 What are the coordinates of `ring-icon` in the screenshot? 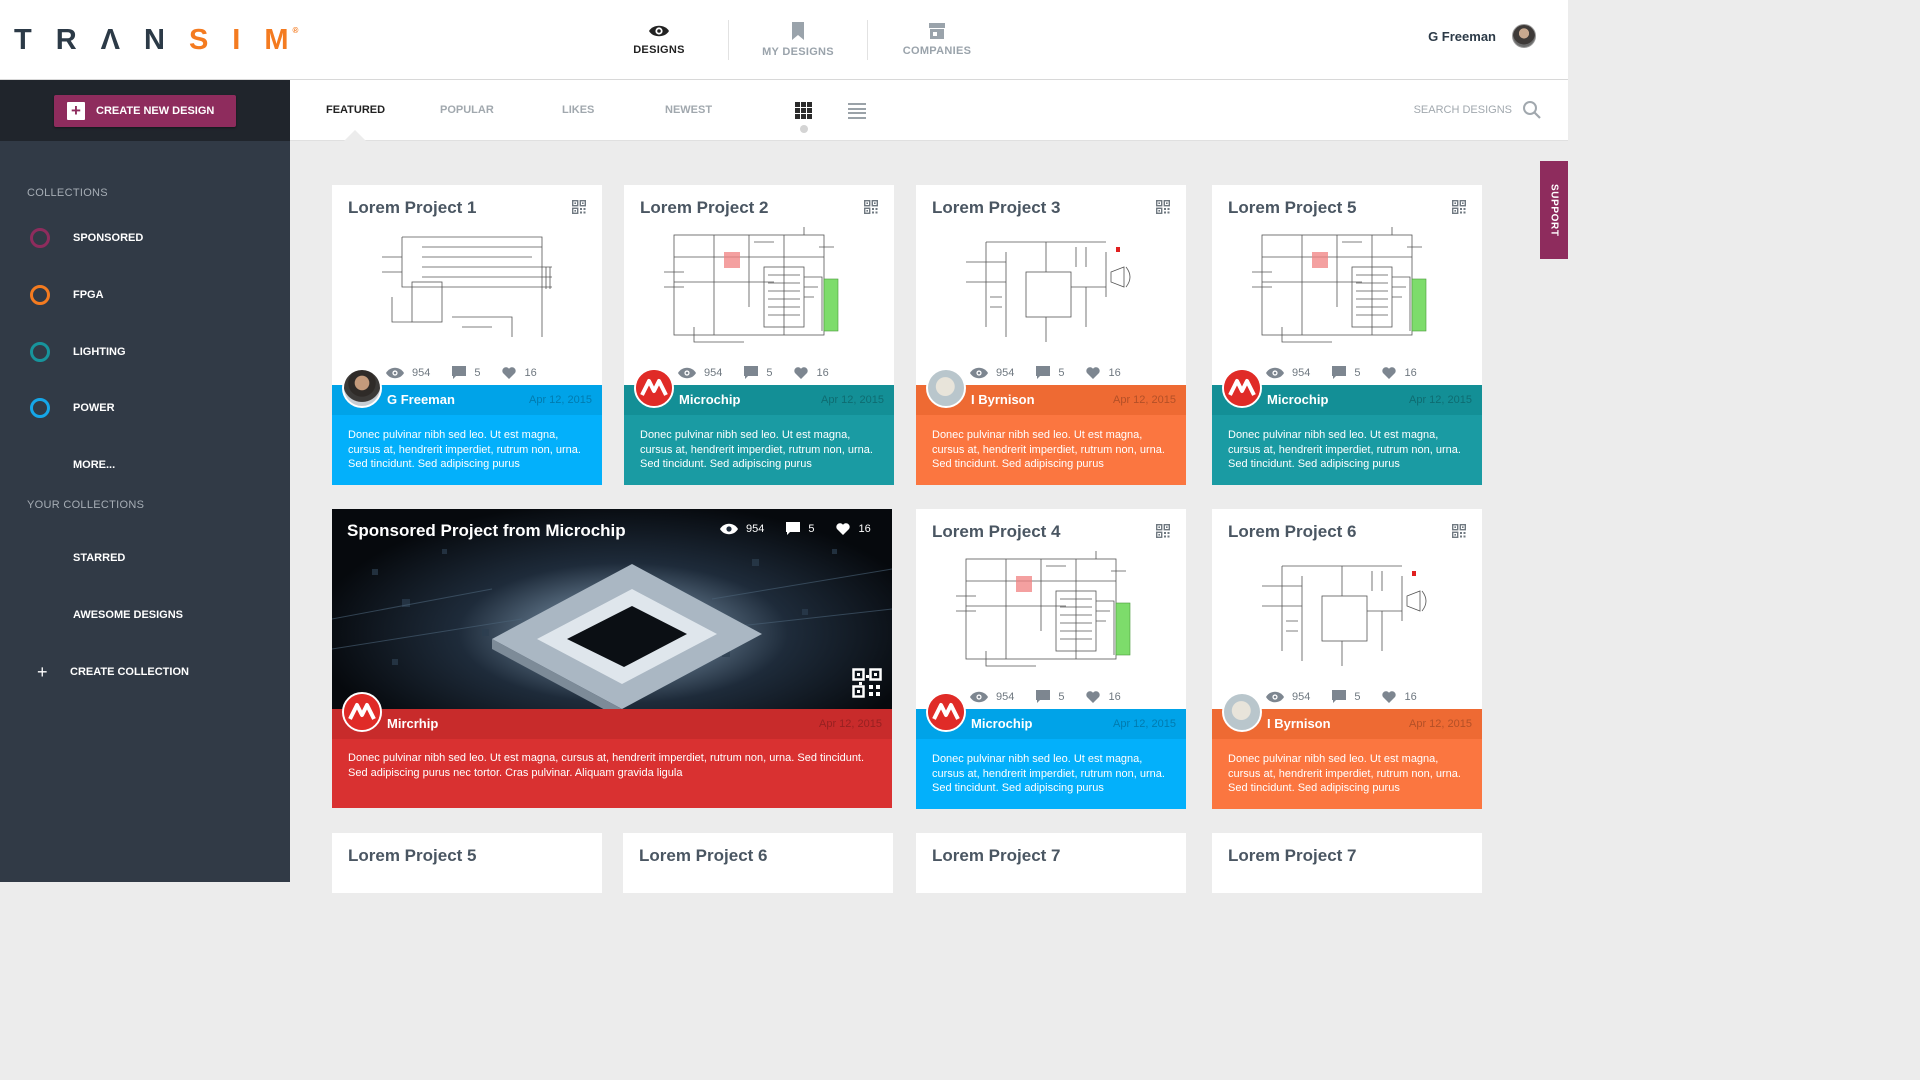 It's located at (40, 238).